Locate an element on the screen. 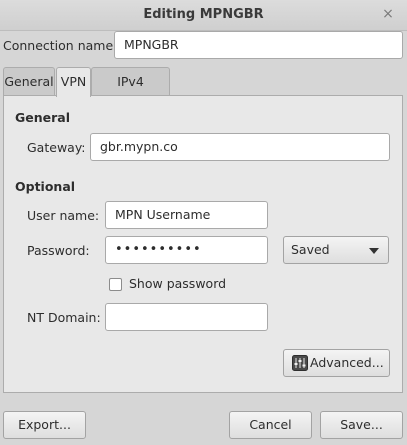 This screenshot has width=407, height=445. cancel-button: Cancel is located at coordinates (270, 425).